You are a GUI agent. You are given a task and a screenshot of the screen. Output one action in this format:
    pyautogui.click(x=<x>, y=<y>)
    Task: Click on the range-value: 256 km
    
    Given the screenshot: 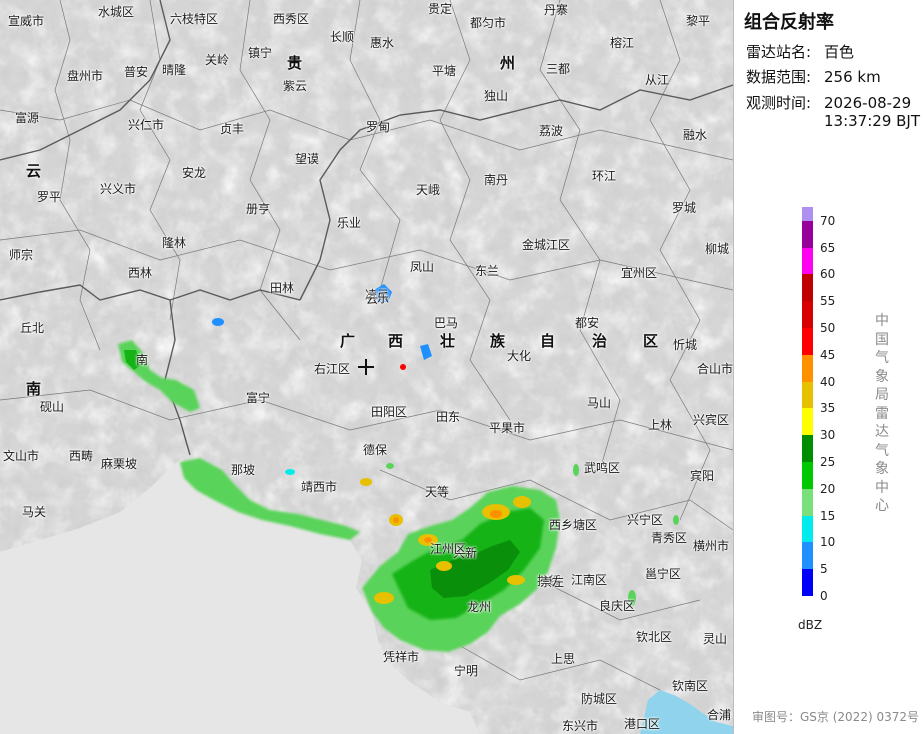 What is the action you would take?
    pyautogui.click(x=852, y=77)
    